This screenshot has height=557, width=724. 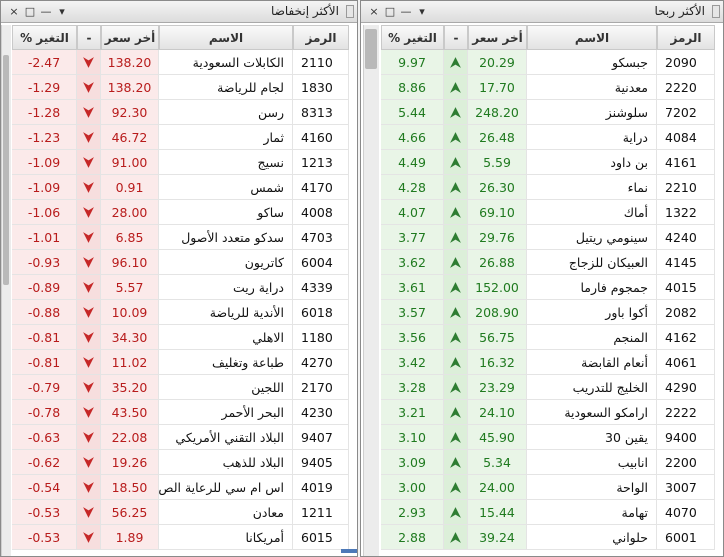 I want to click on table-row: 1180 الاهلي 34.30 -0.81, so click(x=179, y=337).